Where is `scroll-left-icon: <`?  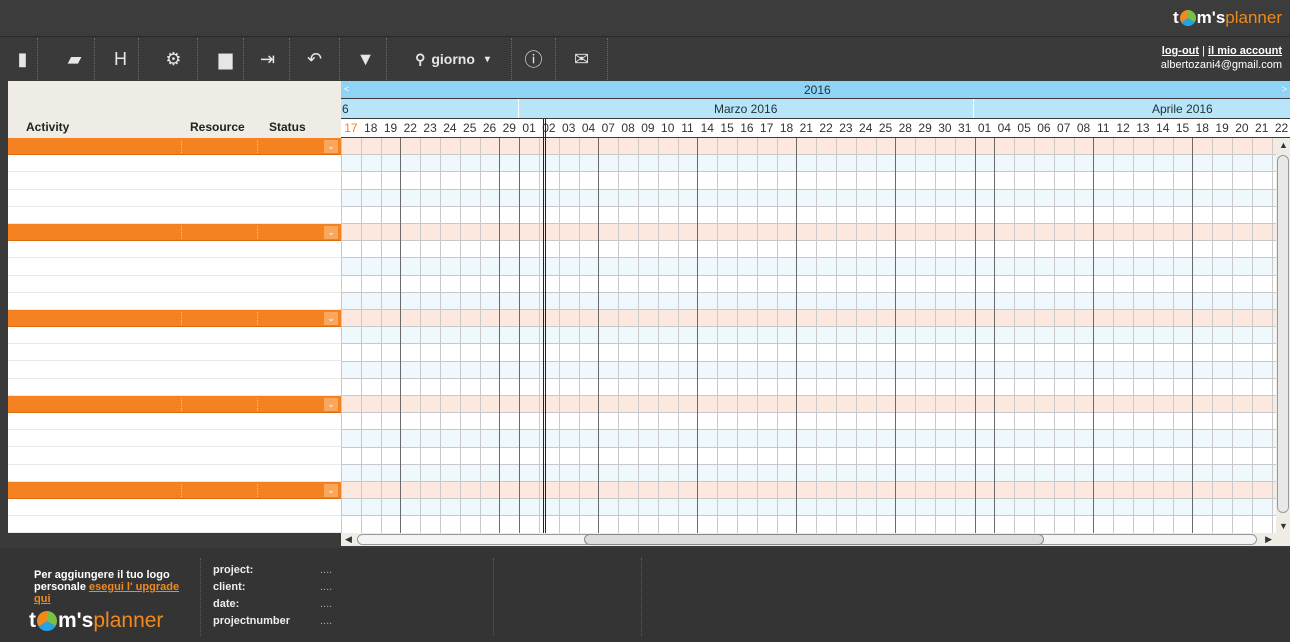
scroll-left-icon: < is located at coordinates (346, 89).